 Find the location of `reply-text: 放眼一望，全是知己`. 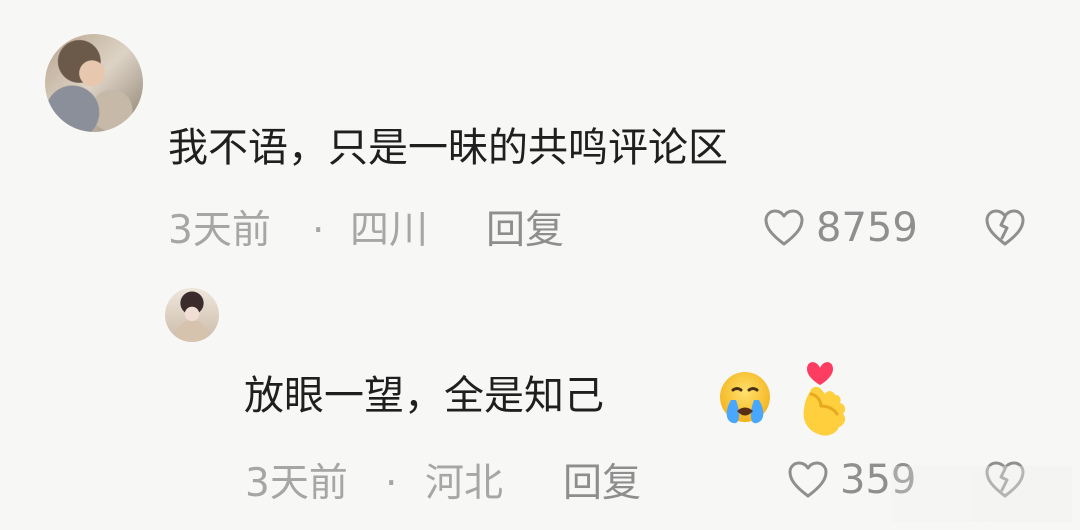

reply-text: 放眼一望，全是知己 is located at coordinates (424, 396).